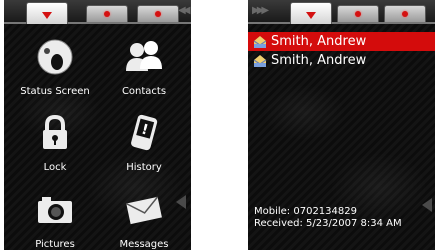 The height and width of the screenshot is (250, 443). I want to click on received-date: Received: 5/23/2007 8:34 AM, so click(328, 223).